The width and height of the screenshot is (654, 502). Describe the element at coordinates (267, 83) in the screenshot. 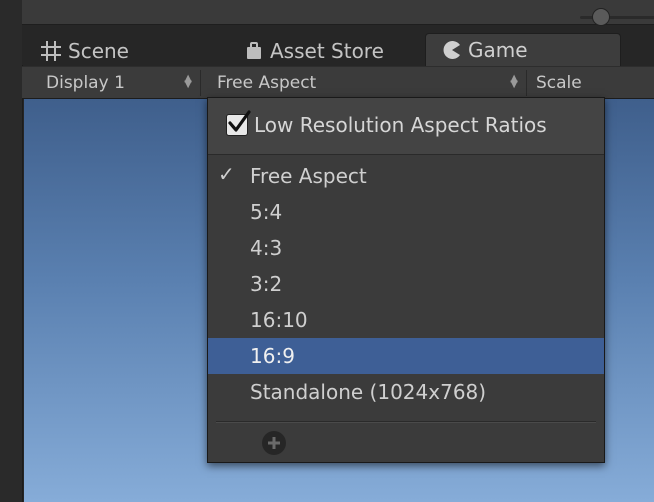

I see `aspect-dropdown-value: Free Aspect` at that location.